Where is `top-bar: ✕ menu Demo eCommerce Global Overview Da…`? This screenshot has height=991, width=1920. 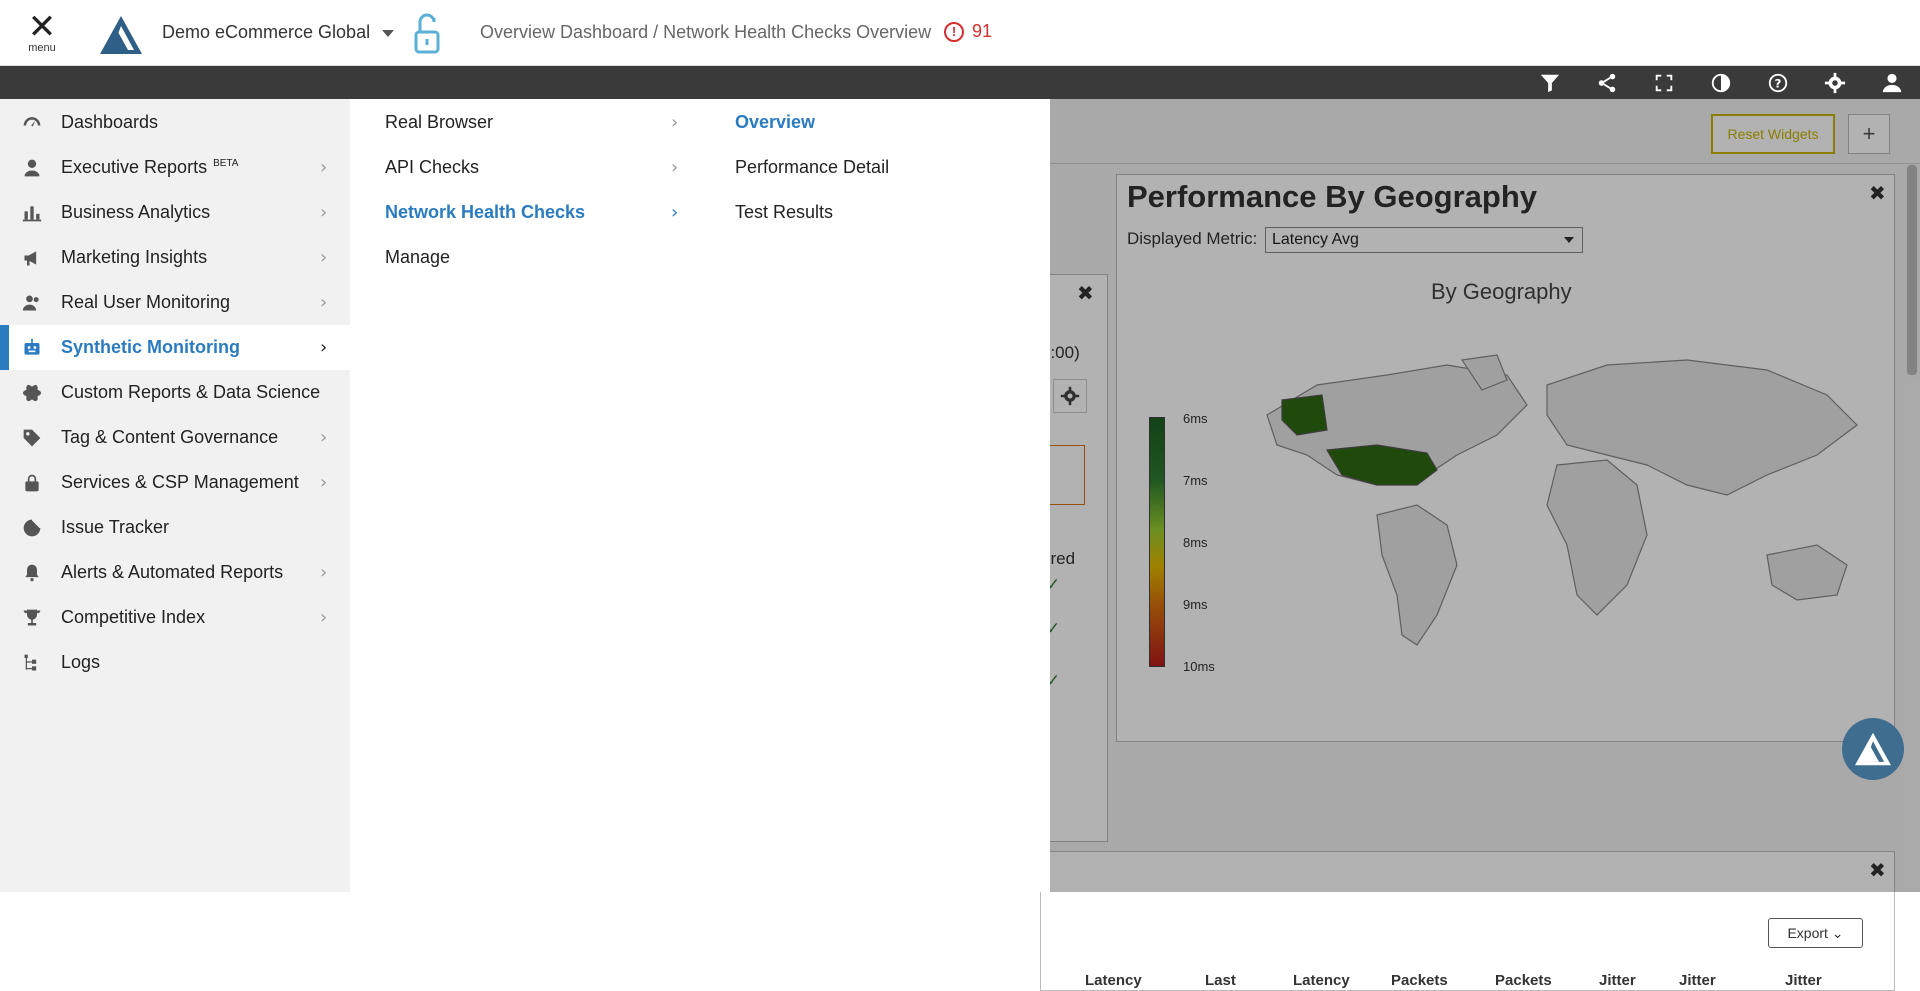
top-bar: ✕ menu Demo eCommerce Global Overview Da… is located at coordinates (960, 33).